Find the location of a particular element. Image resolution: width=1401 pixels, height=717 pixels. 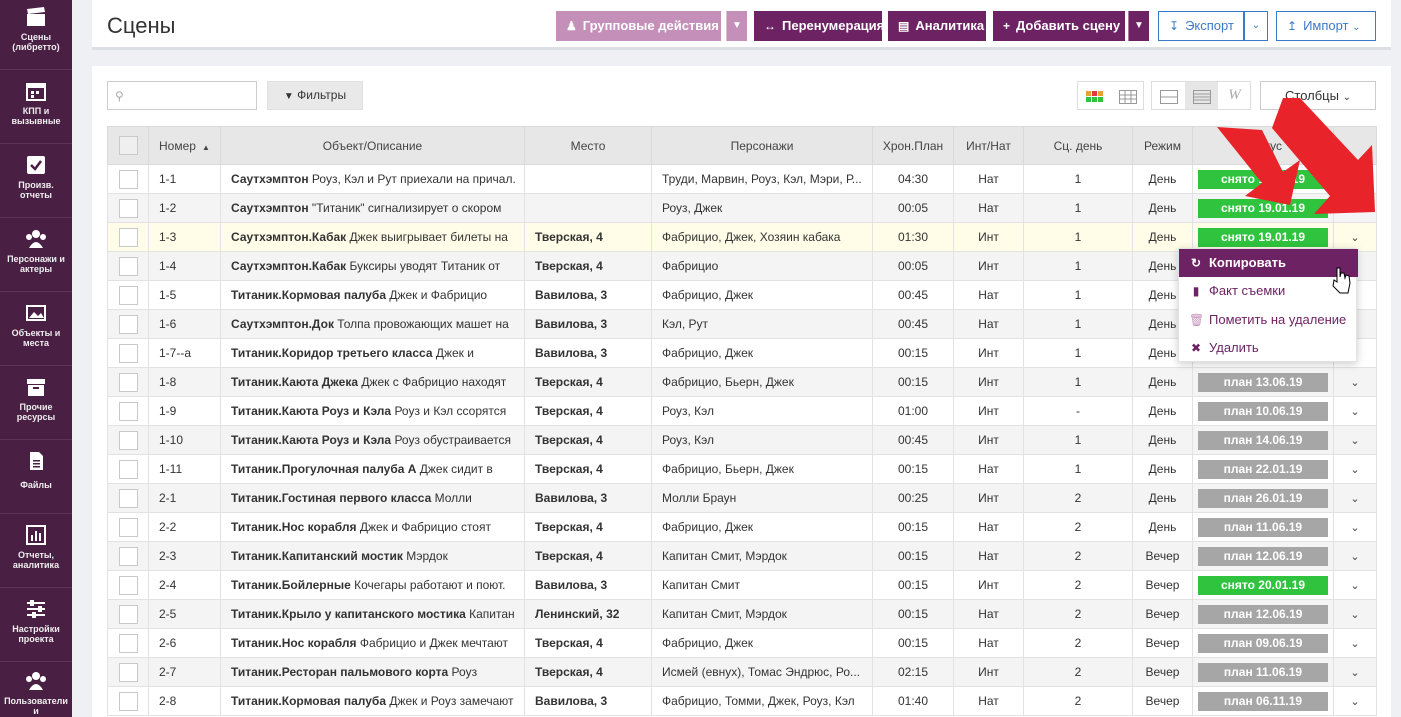

columns-button: Столбцы ⌄ is located at coordinates (1318, 95).